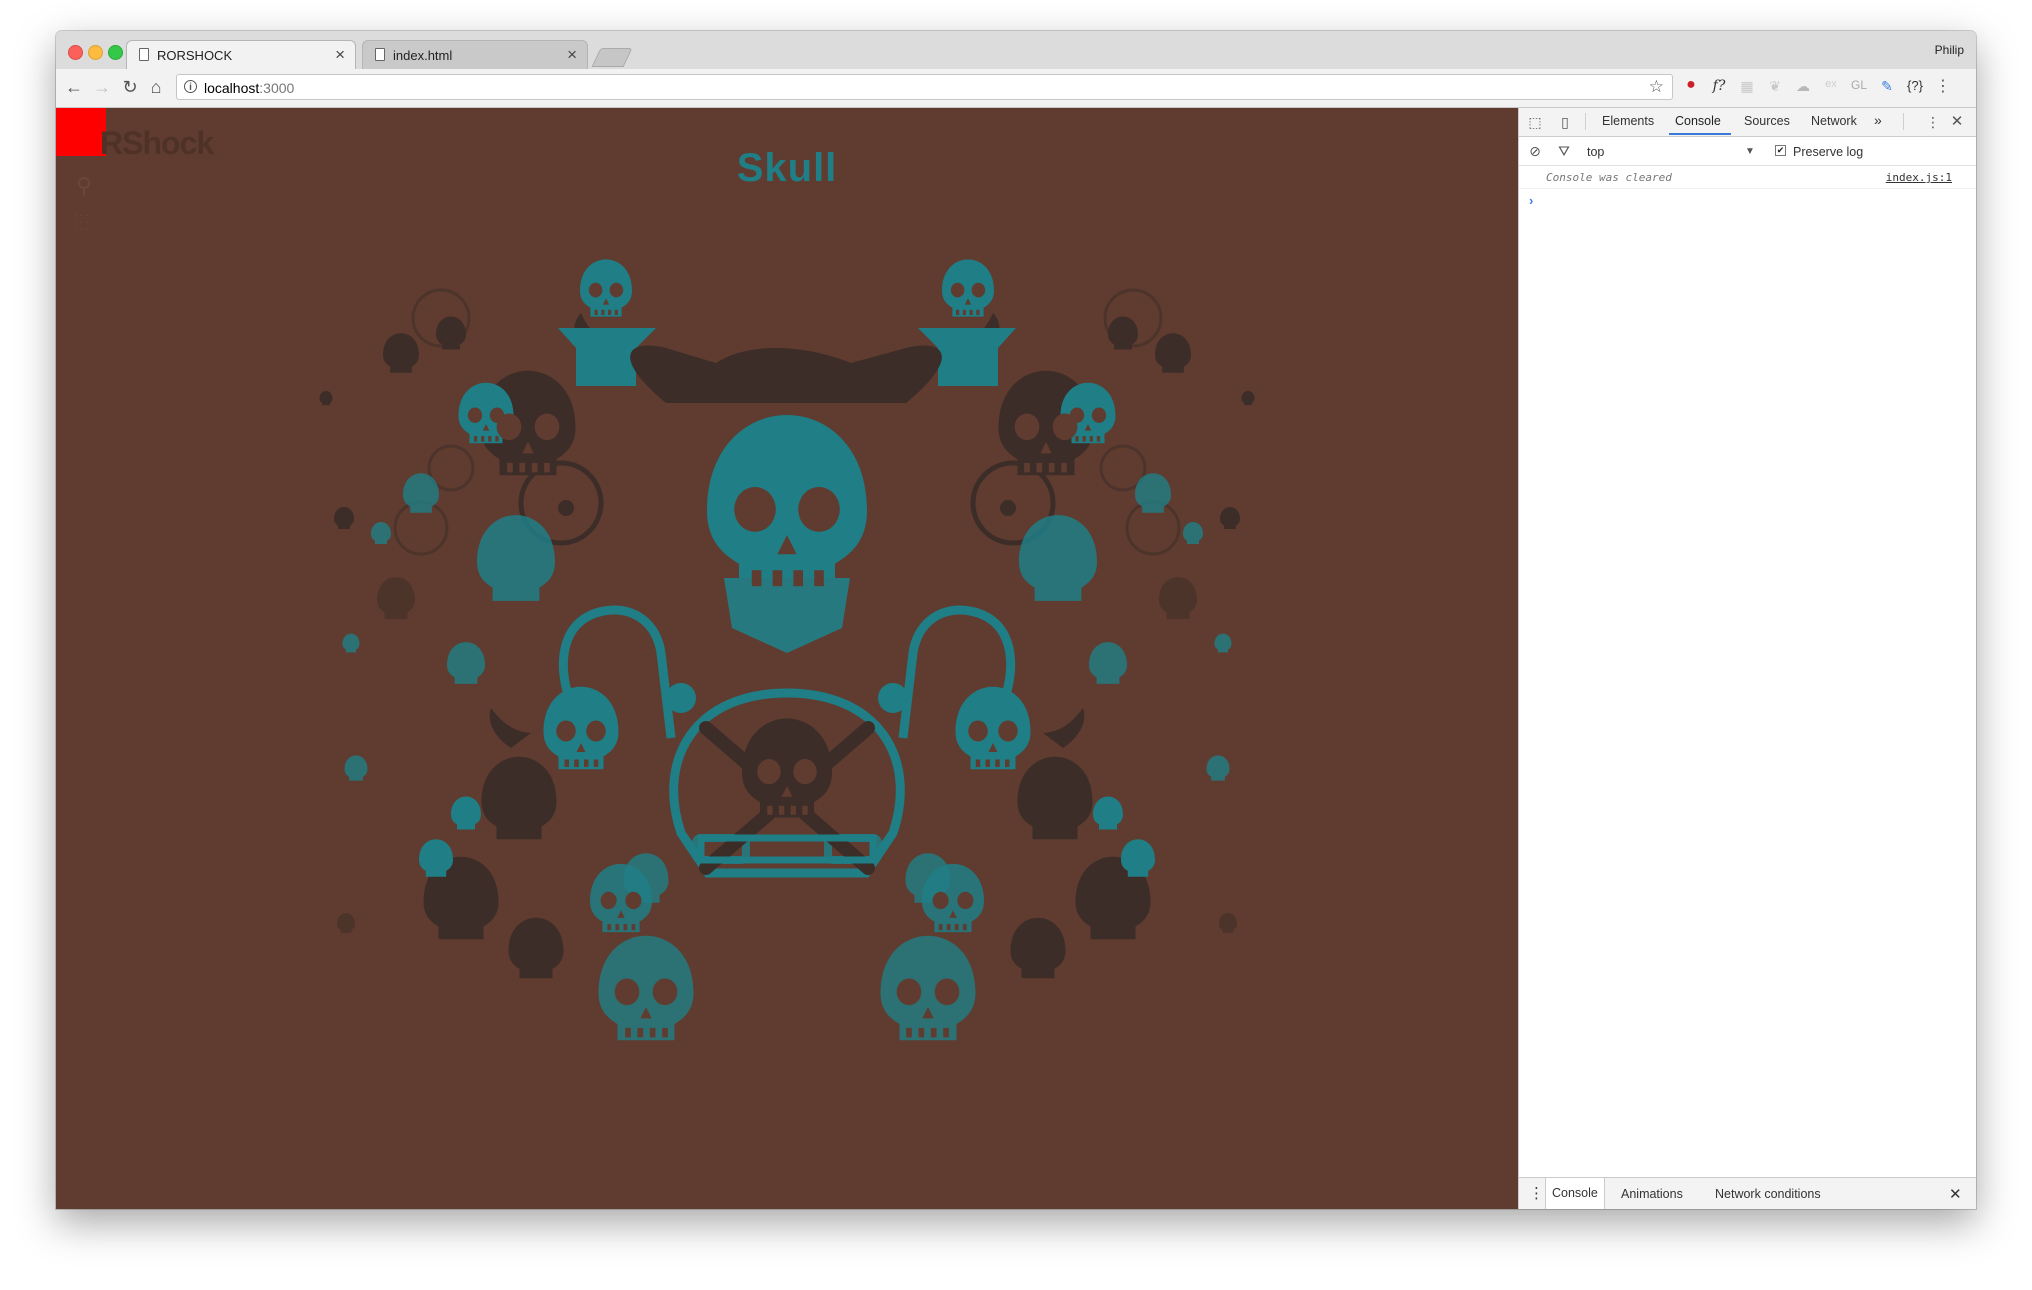 The image size is (2032, 1290). I want to click on more-tabs-icon: », so click(1878, 120).